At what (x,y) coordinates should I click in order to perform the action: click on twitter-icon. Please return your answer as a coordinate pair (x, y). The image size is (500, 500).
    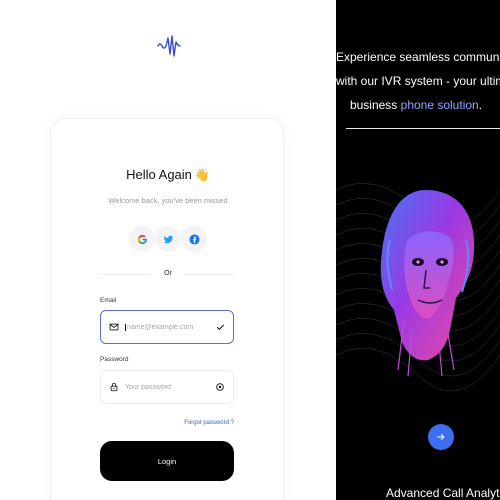
    Looking at the image, I should click on (168, 239).